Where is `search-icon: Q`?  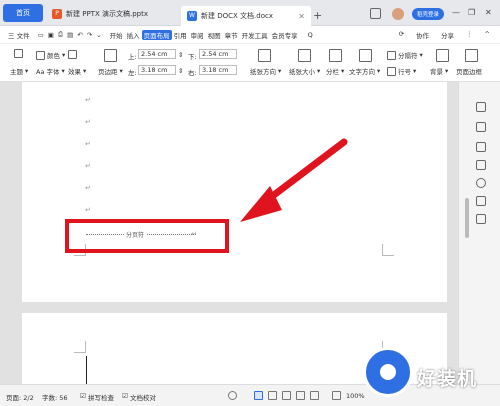
search-icon: Q is located at coordinates (310, 35).